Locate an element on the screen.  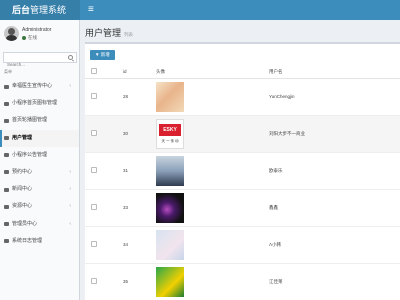
user-status: 在线 is located at coordinates (29, 38).